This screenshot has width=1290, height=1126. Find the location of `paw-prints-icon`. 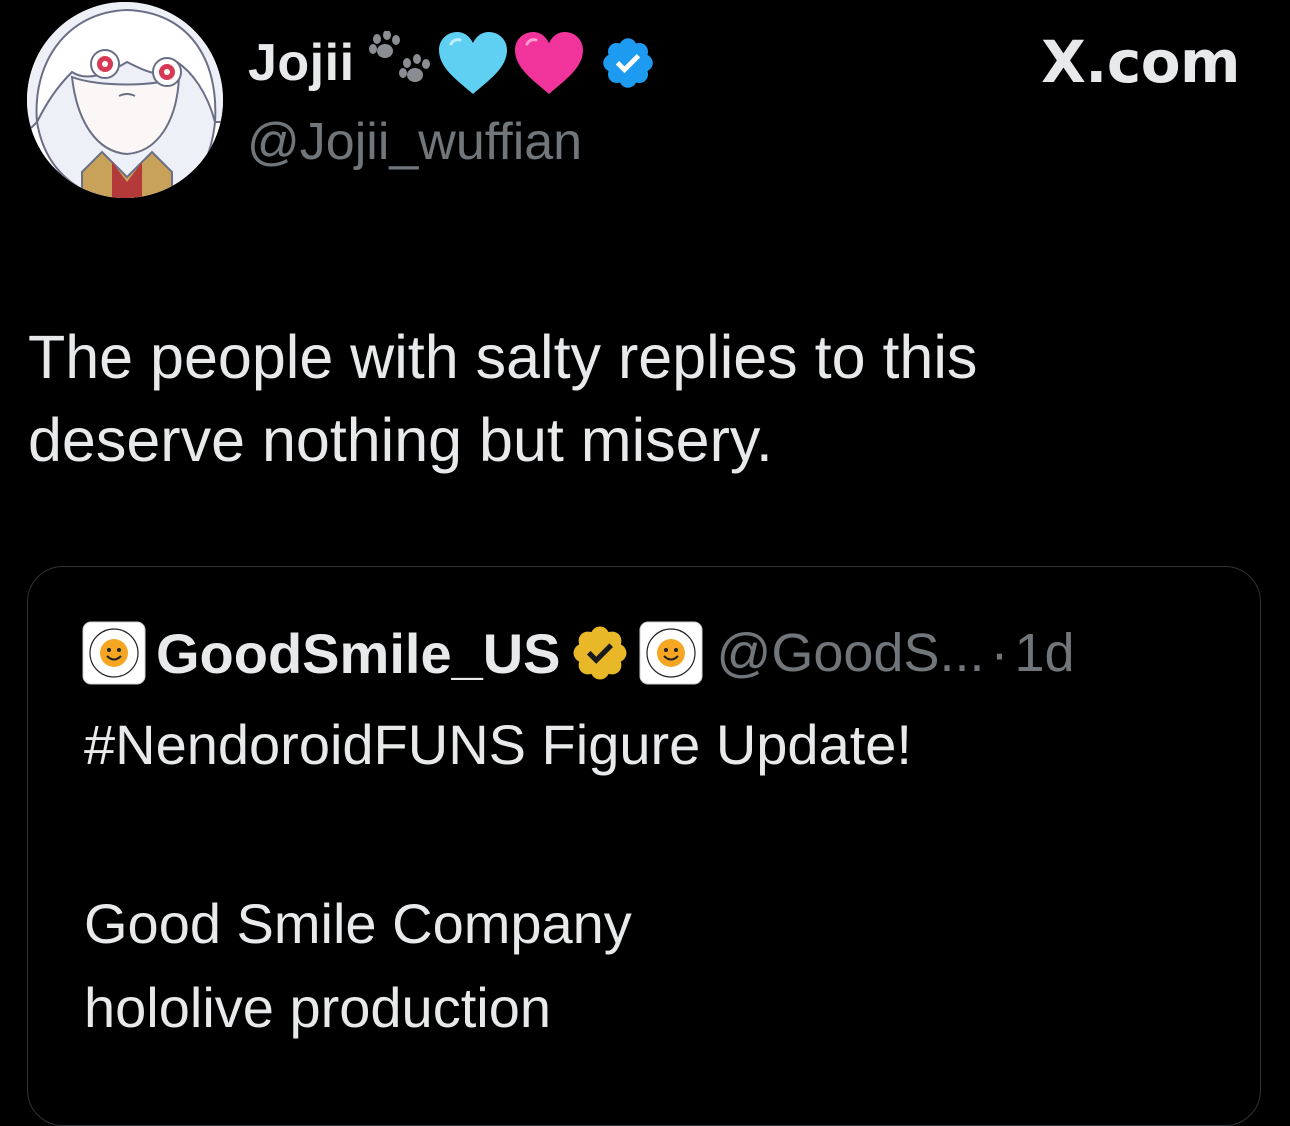

paw-prints-icon is located at coordinates (400, 63).